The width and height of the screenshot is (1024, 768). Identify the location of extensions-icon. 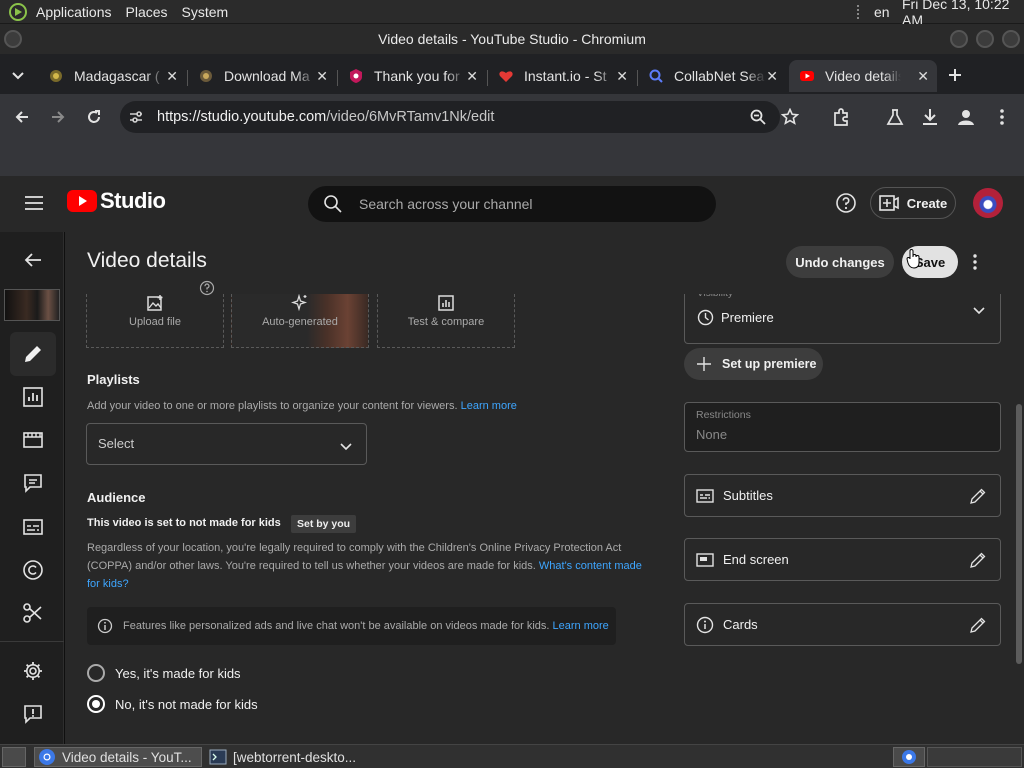
(841, 117).